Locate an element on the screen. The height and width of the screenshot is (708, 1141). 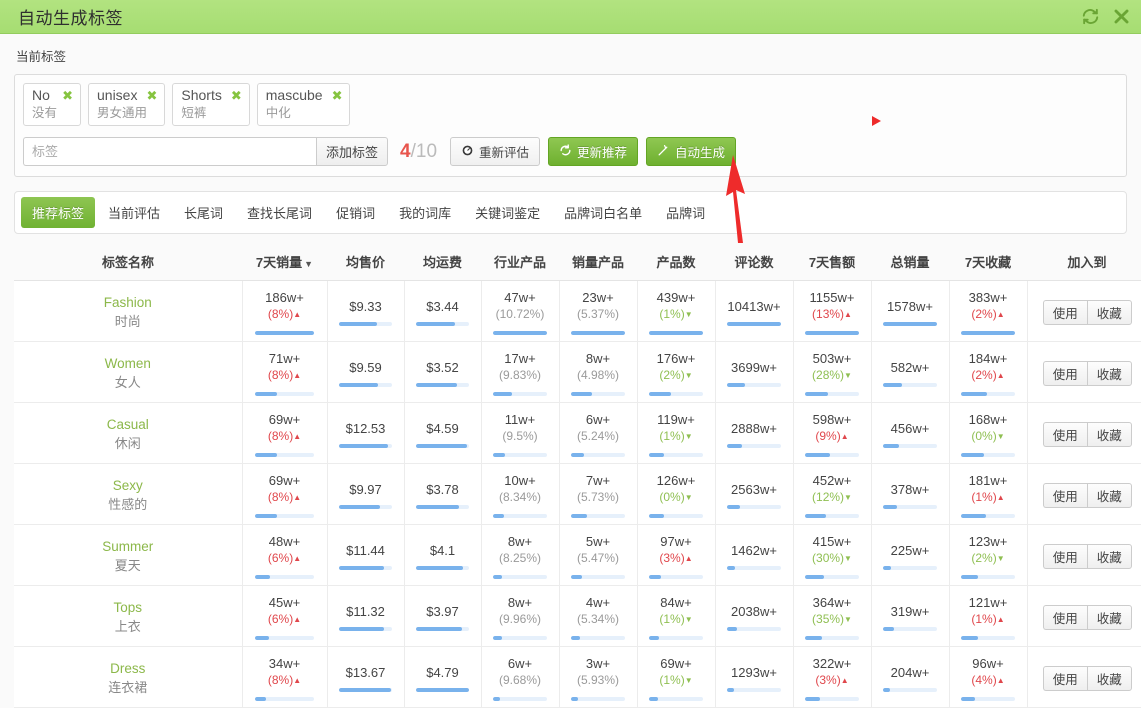
tab-品牌词白名单: 品牌词白名单 is located at coordinates (603, 212).